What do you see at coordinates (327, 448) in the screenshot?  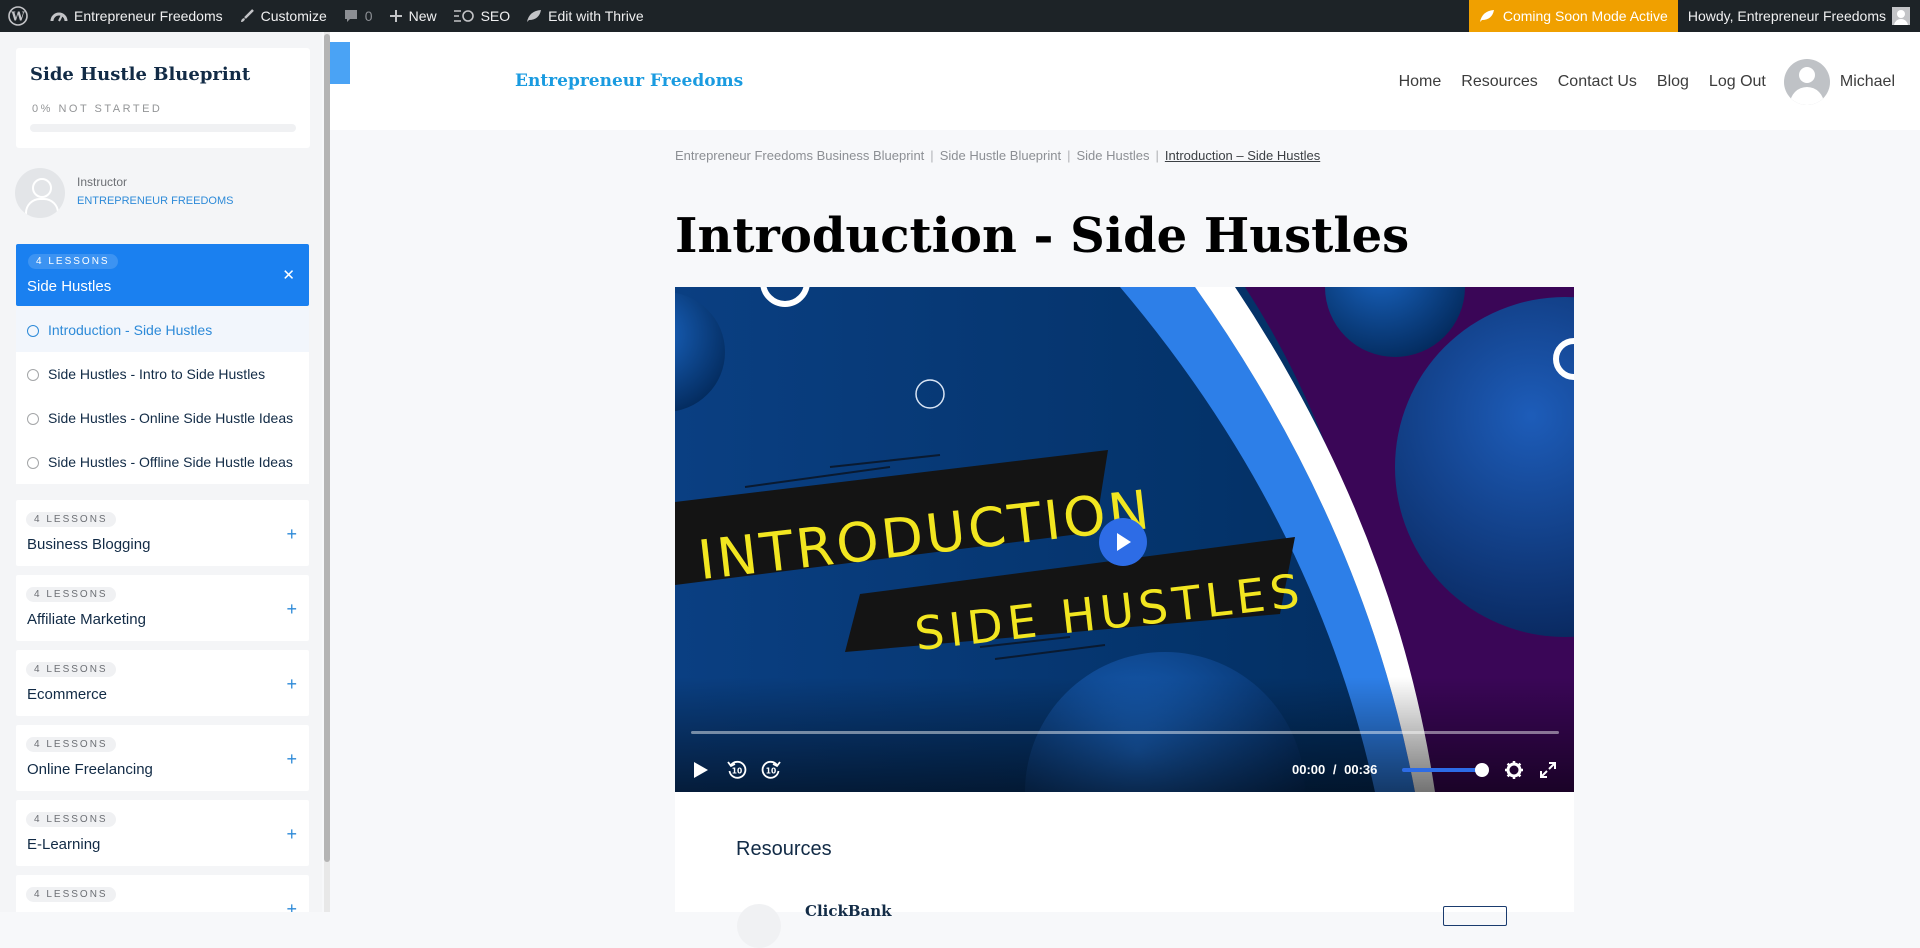 I see `sidebar-scrollbar-thumb` at bounding box center [327, 448].